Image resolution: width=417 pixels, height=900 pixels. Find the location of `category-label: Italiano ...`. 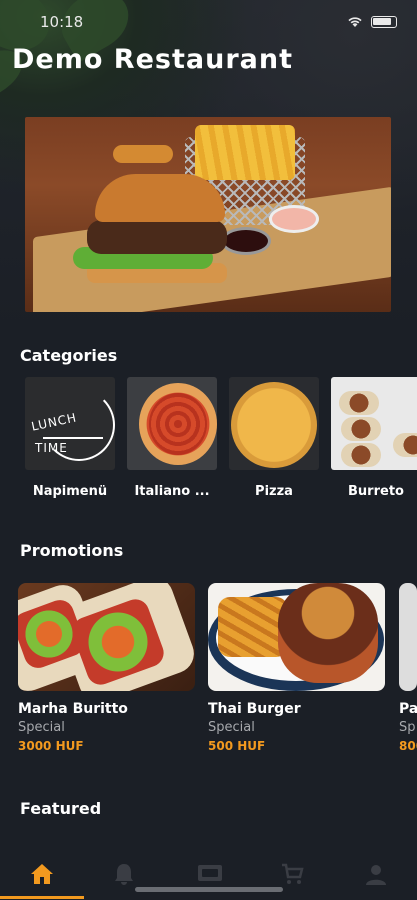

category-label: Italiano ... is located at coordinates (172, 491).